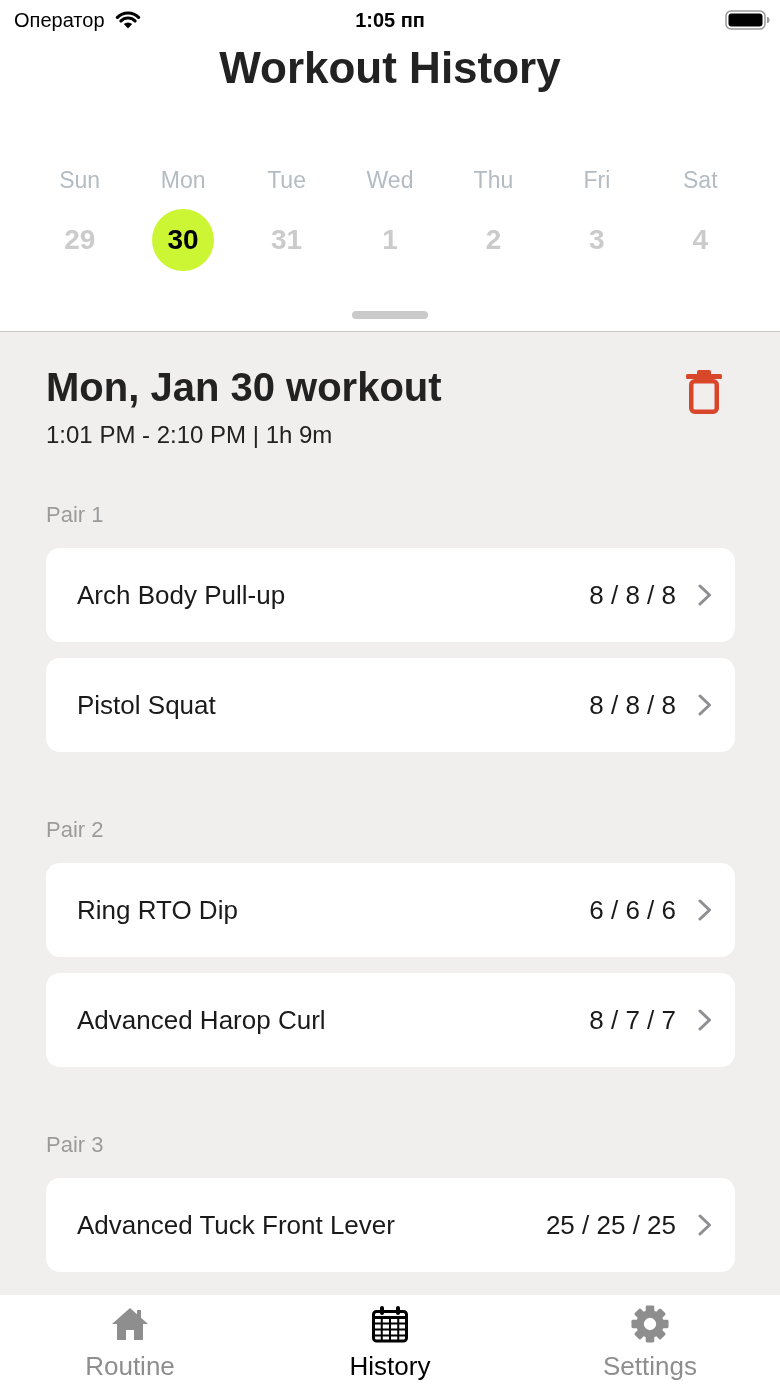 The width and height of the screenshot is (780, 1387). What do you see at coordinates (650, 1324) in the screenshot?
I see `settings-icon` at bounding box center [650, 1324].